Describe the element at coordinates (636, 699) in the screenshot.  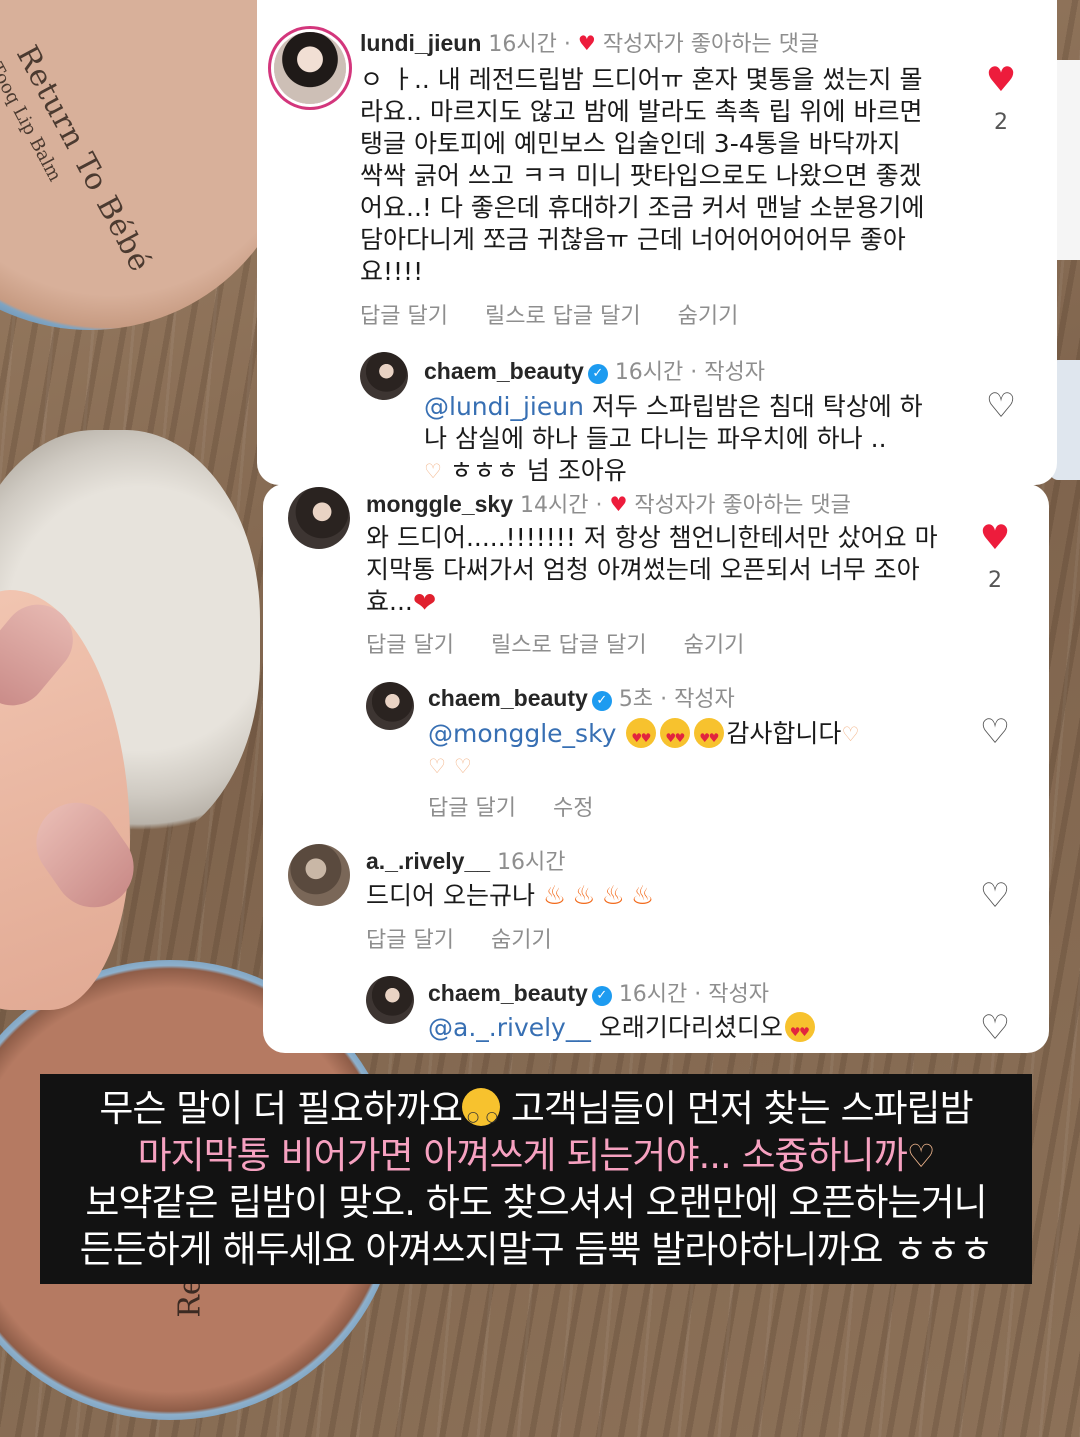
I see `timestamp: 5초` at that location.